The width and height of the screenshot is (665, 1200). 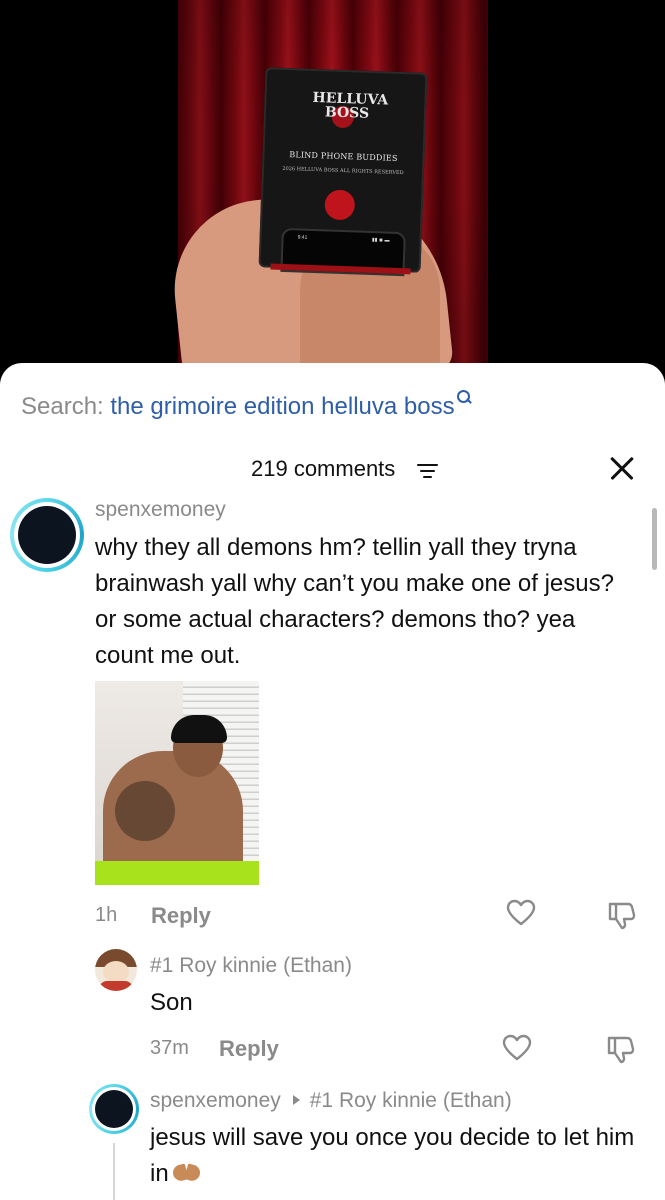 I want to click on filter-icon, so click(x=428, y=471).